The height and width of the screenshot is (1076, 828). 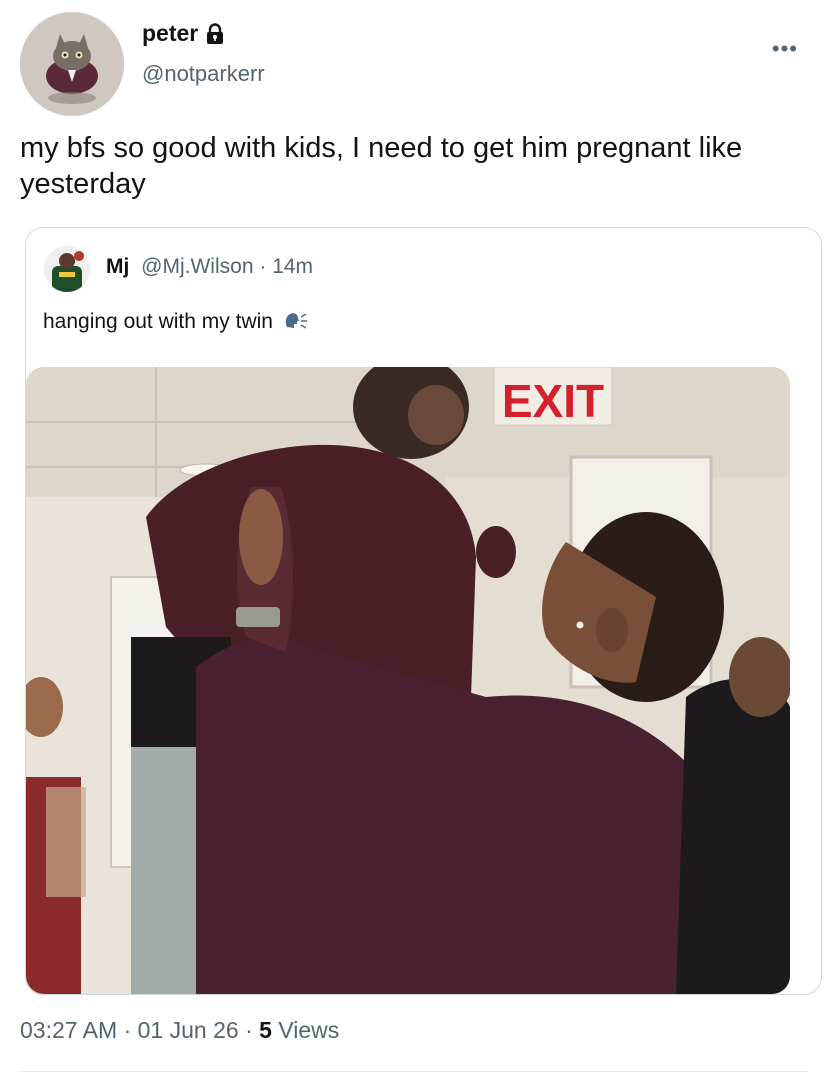 I want to click on lock-icon, so click(x=215, y=33).